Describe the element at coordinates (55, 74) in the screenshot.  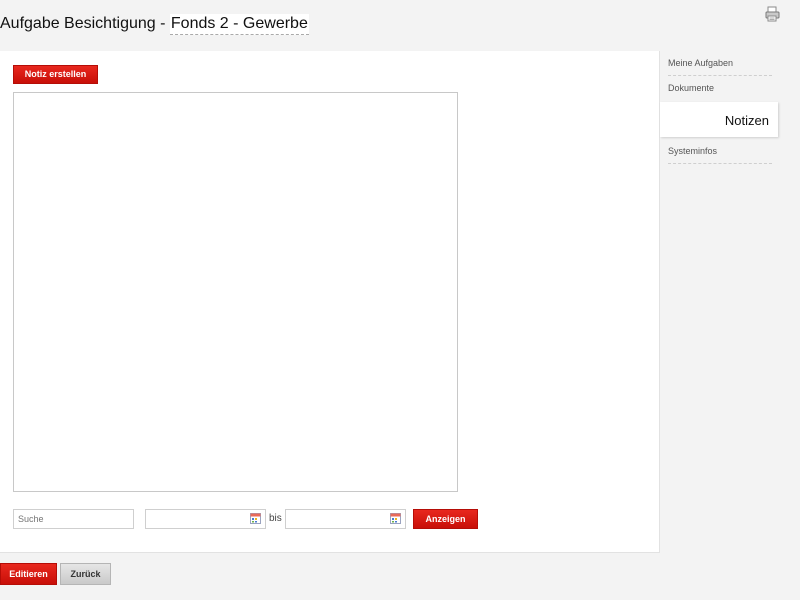
I see `create-note-button: Notiz erstellen` at that location.